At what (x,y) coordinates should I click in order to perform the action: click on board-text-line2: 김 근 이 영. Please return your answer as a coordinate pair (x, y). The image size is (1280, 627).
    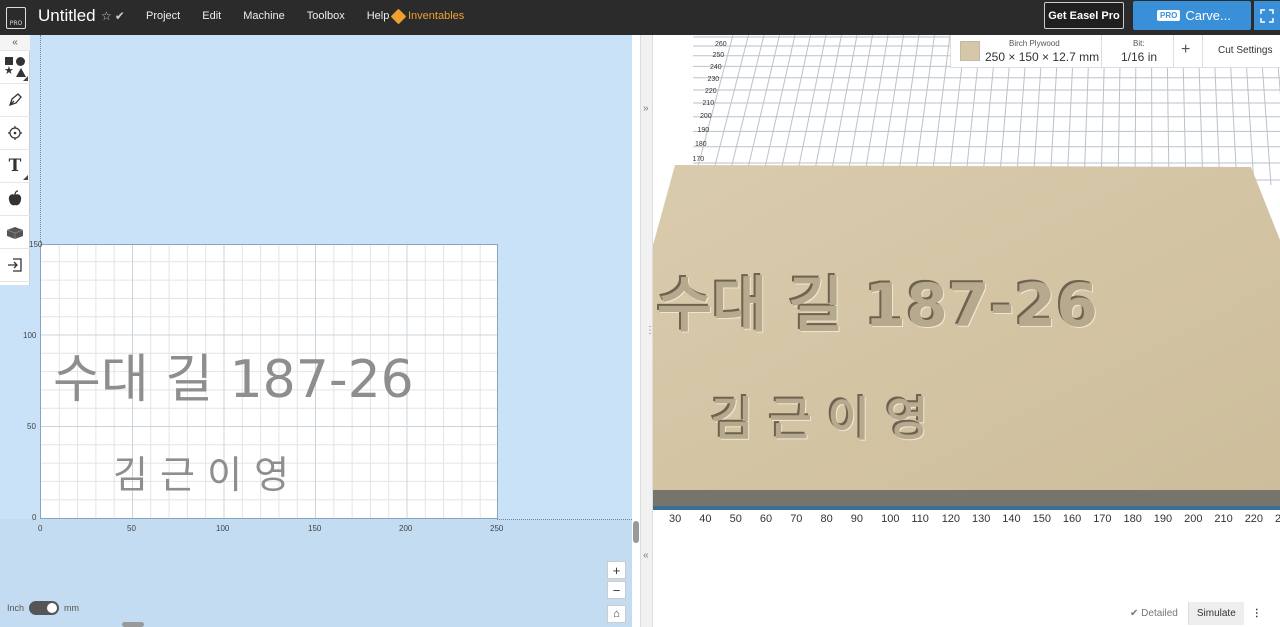
    Looking at the image, I should click on (820, 419).